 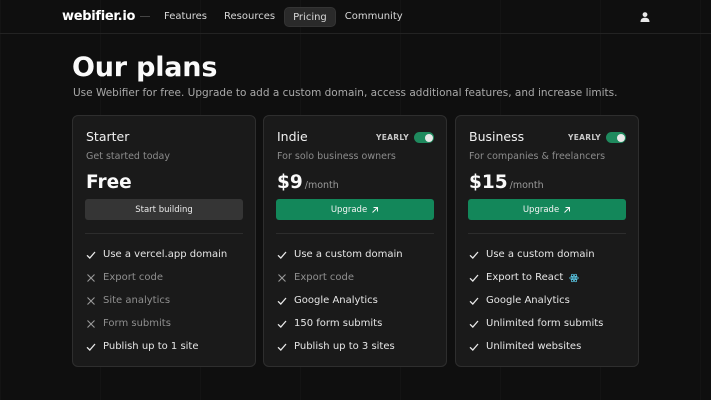 What do you see at coordinates (344, 346) in the screenshot?
I see `feature-label: Publish up to 3 sites` at bounding box center [344, 346].